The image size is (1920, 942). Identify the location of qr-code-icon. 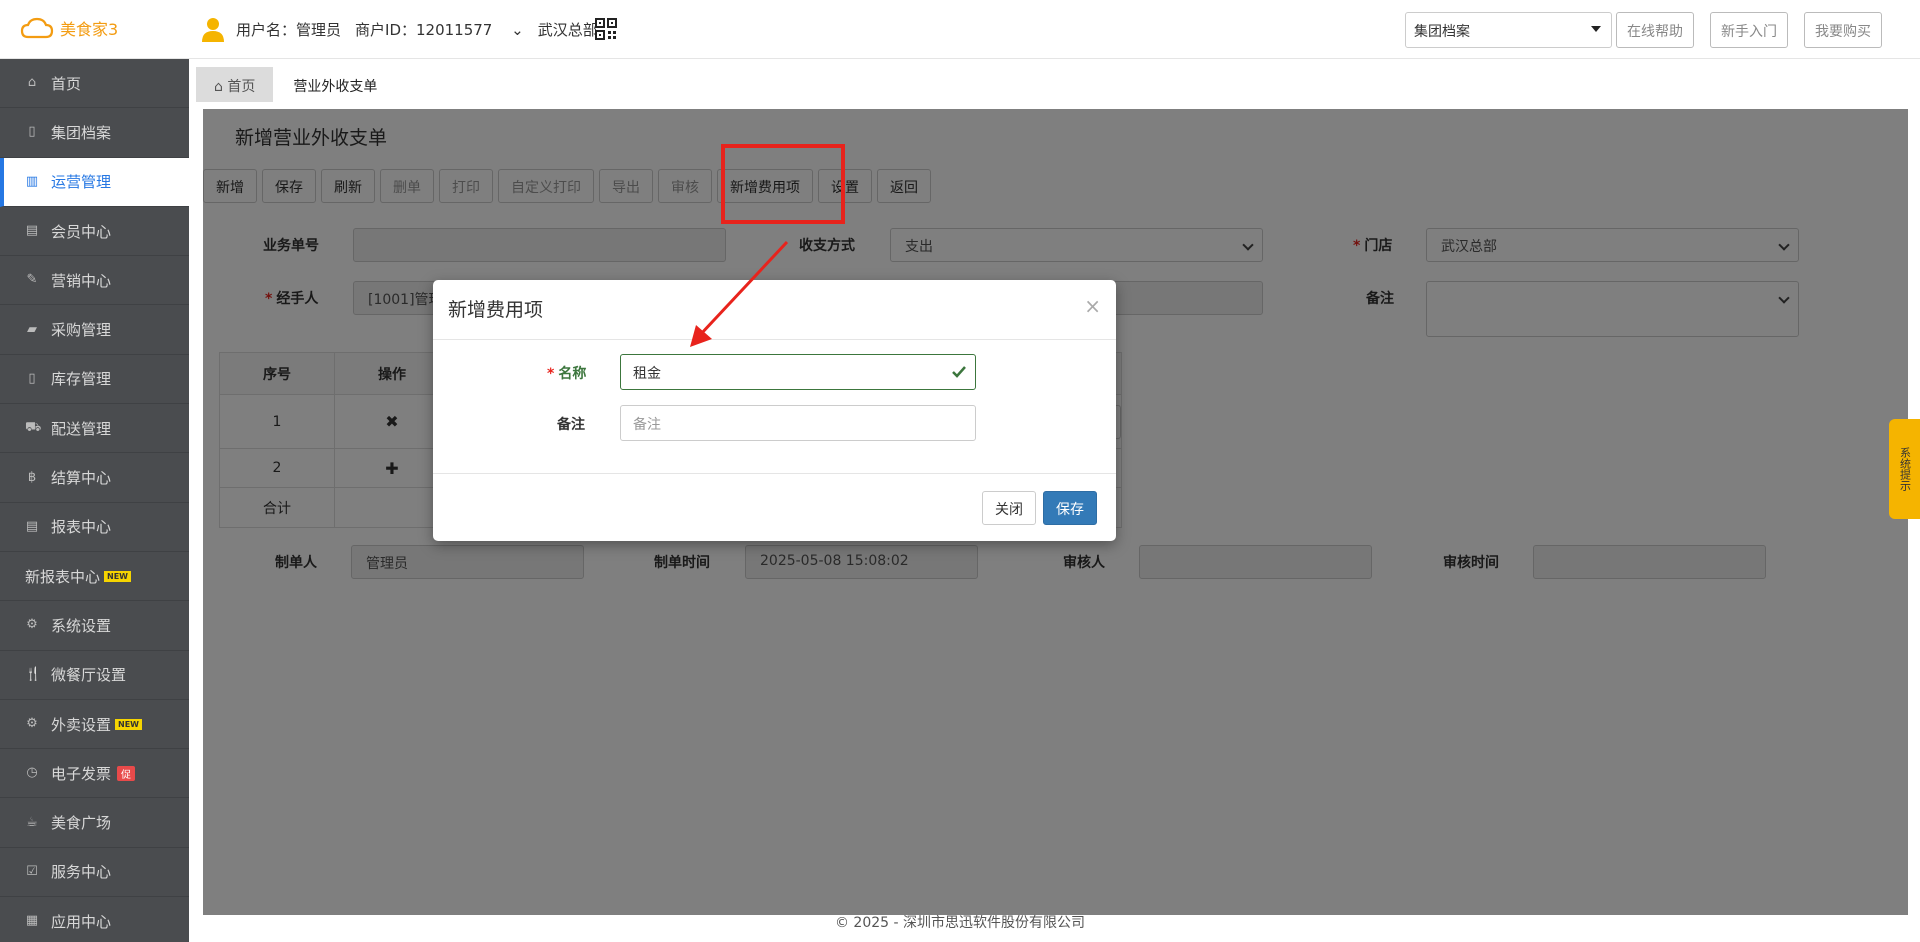
(606, 29).